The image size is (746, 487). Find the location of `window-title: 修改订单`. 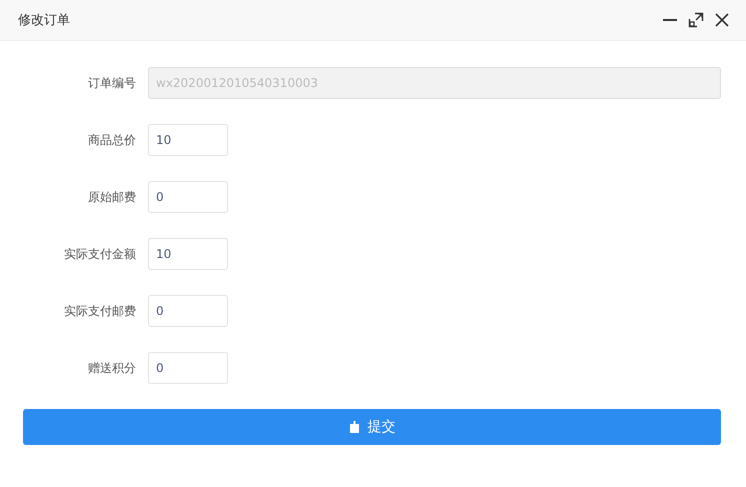

window-title: 修改订单 is located at coordinates (44, 20).